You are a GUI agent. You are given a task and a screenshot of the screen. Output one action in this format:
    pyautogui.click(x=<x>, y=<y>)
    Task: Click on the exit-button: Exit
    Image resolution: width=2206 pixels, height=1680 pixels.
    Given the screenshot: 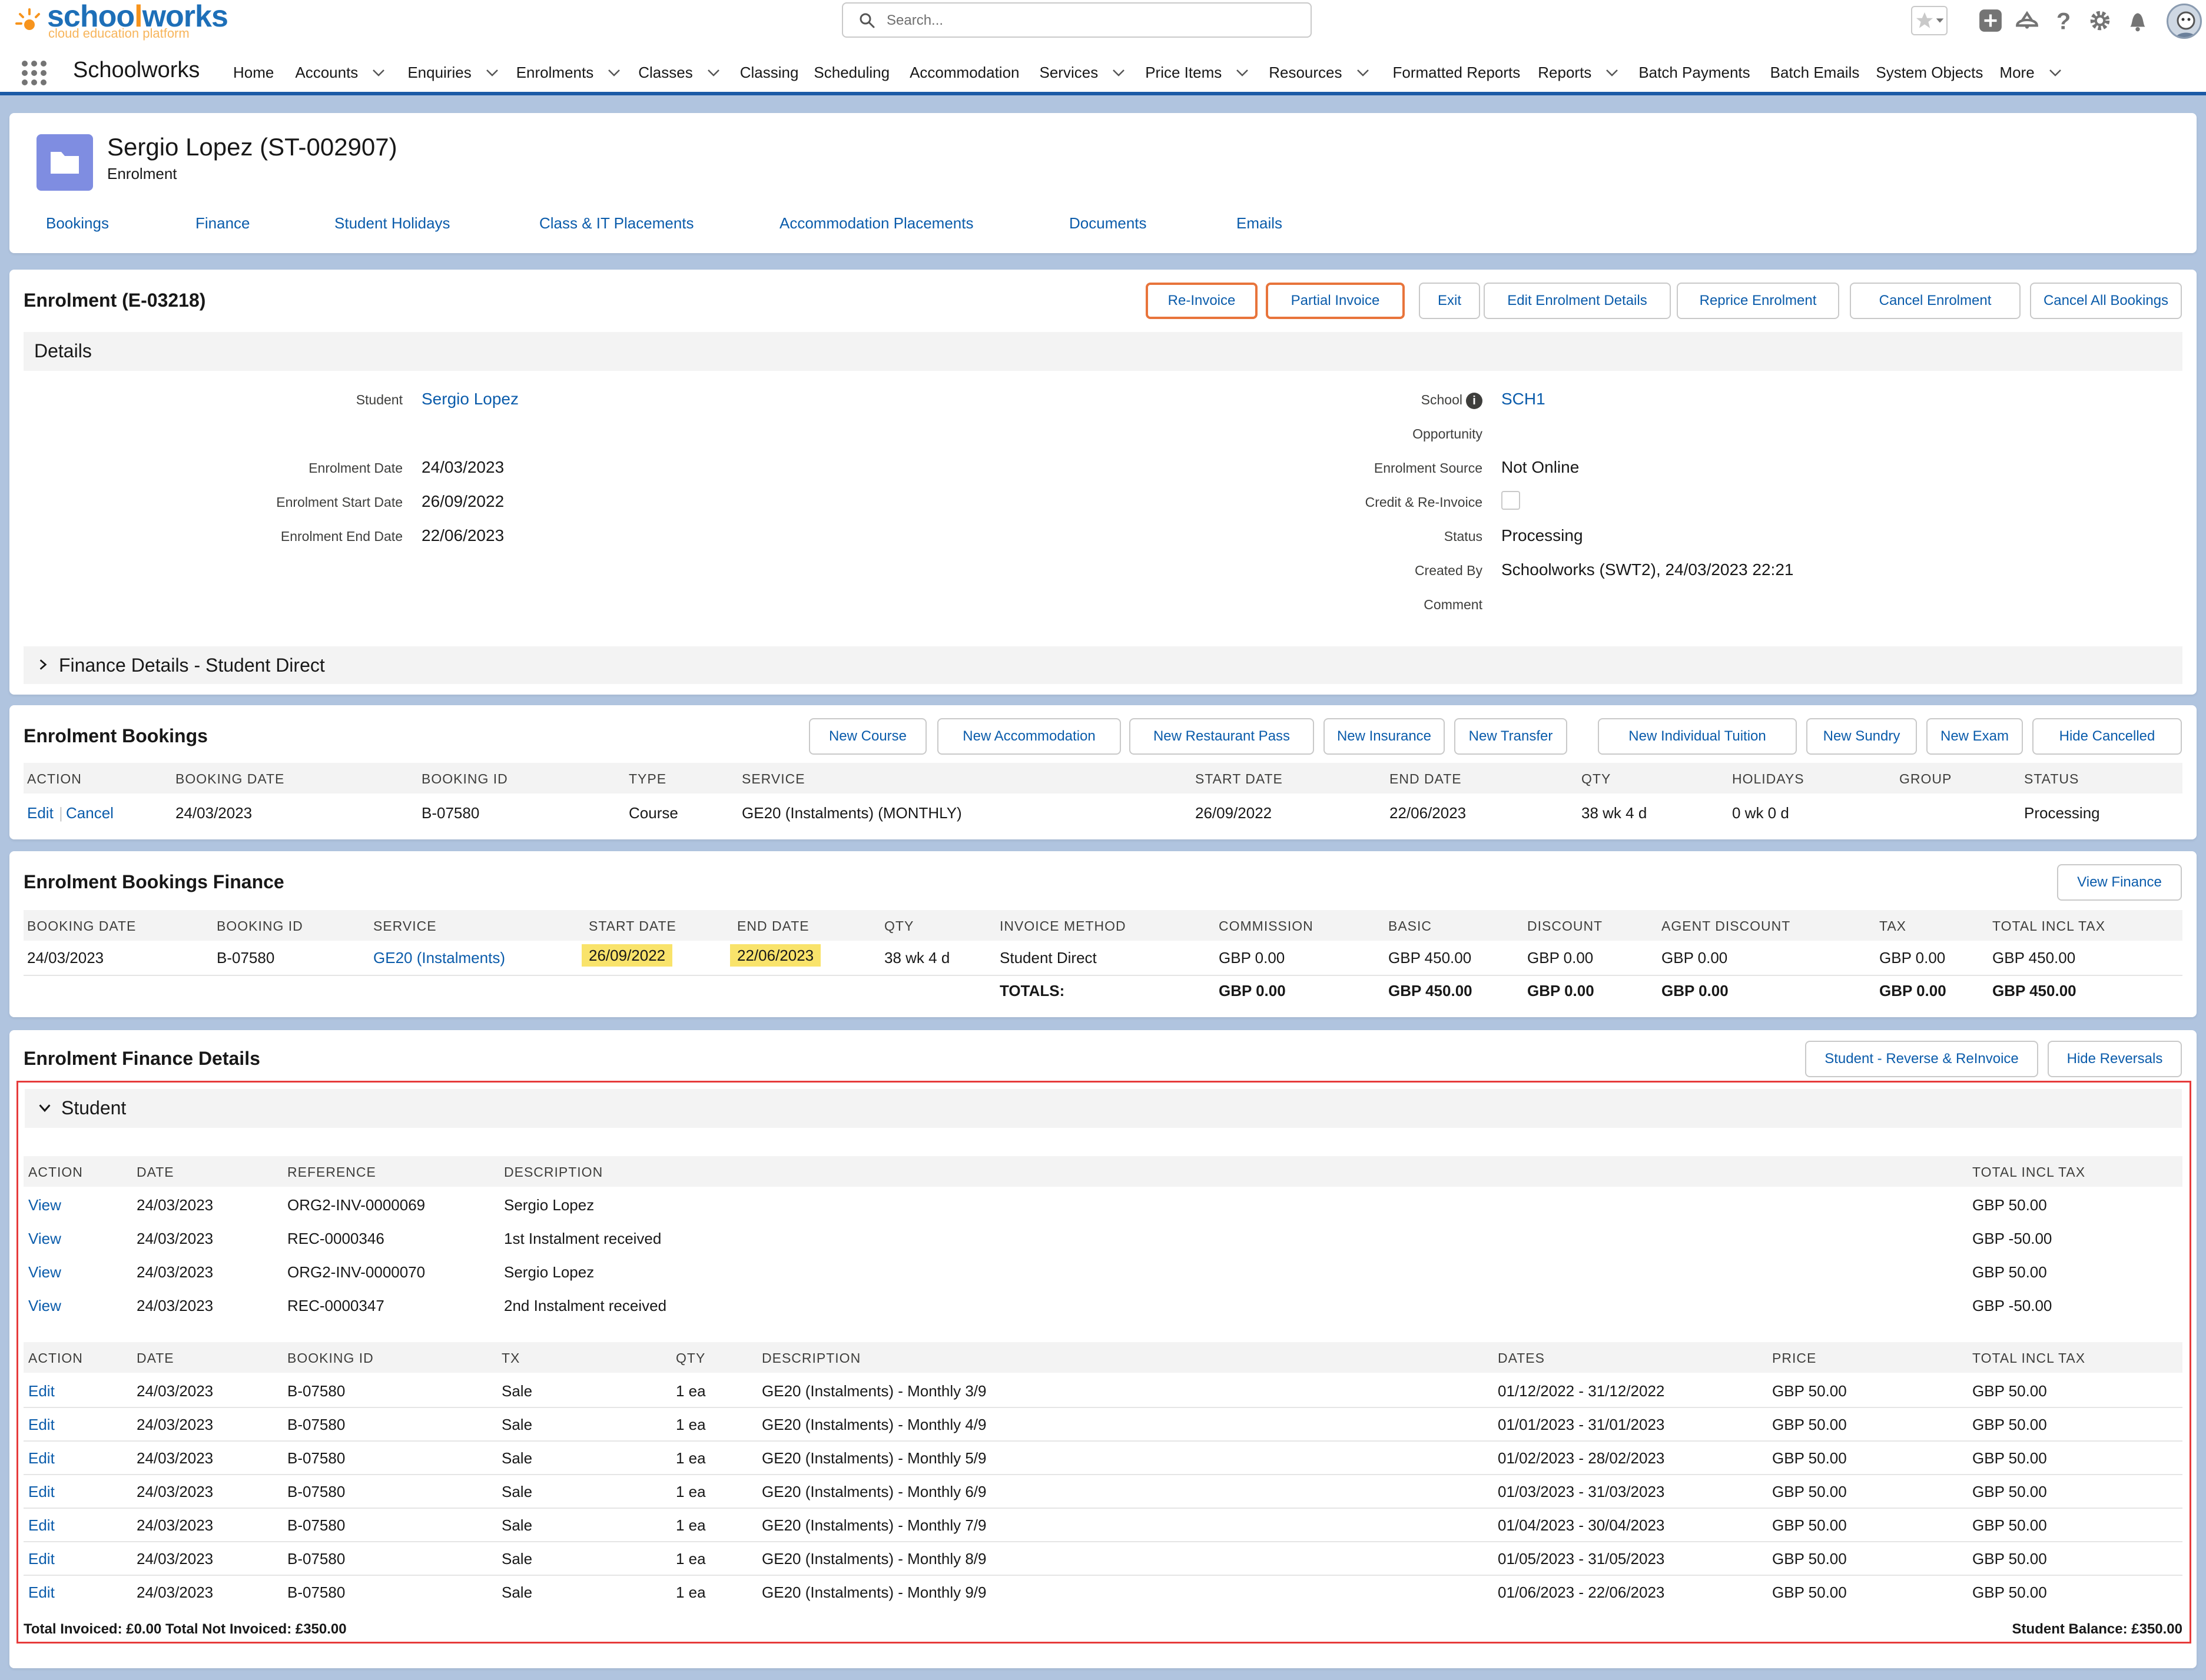 What is the action you would take?
    pyautogui.click(x=1449, y=301)
    